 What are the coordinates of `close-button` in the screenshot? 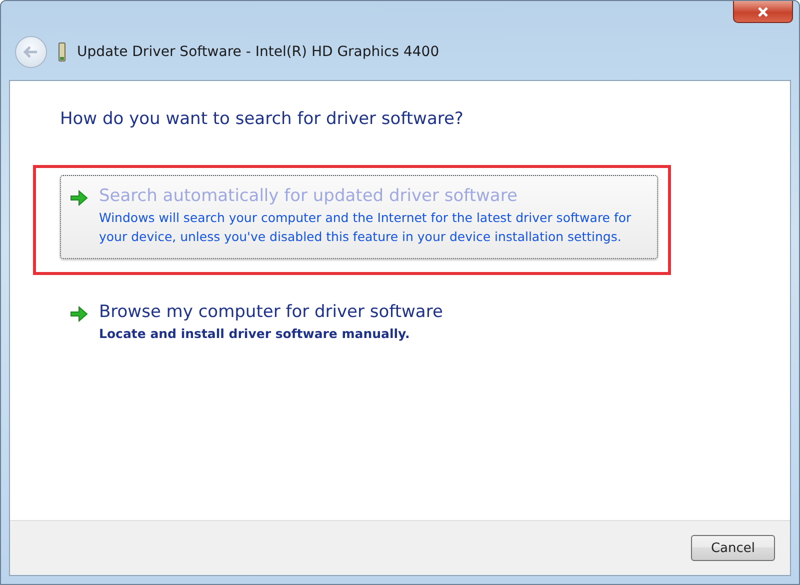 It's located at (763, 12).